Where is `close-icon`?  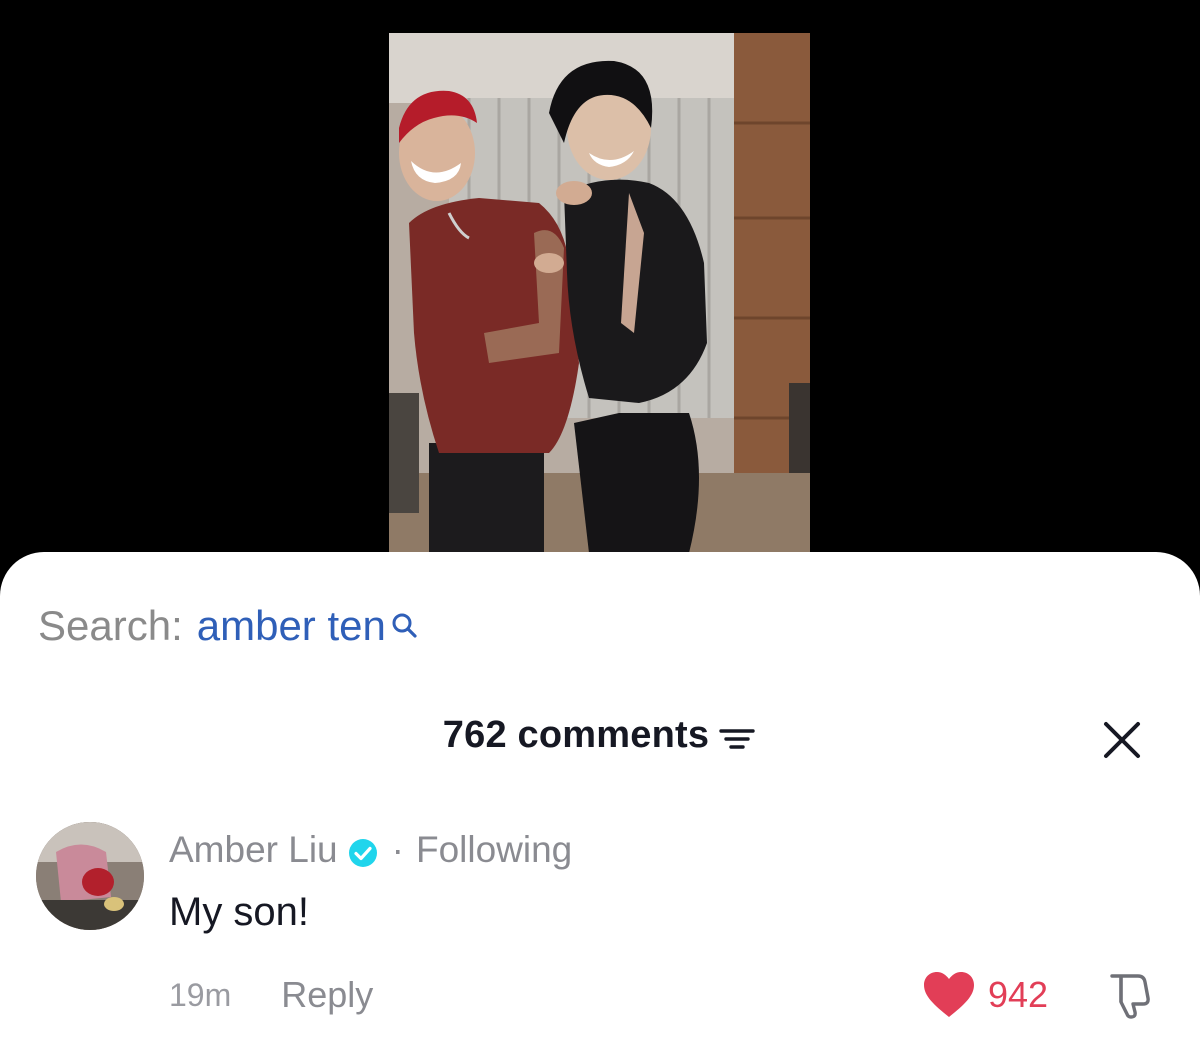
close-icon is located at coordinates (1122, 740).